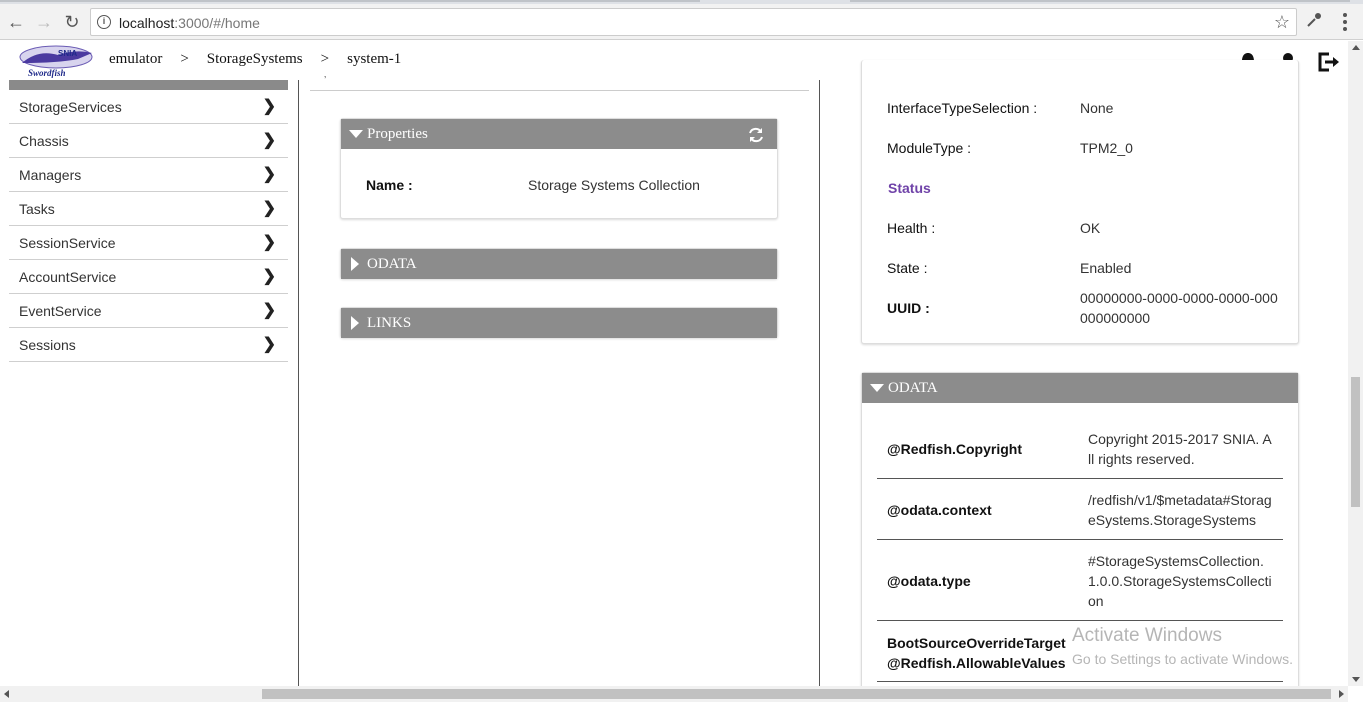 The image size is (1363, 702). I want to click on sidebar-item-eventservice: EventService ❯, so click(148, 311).